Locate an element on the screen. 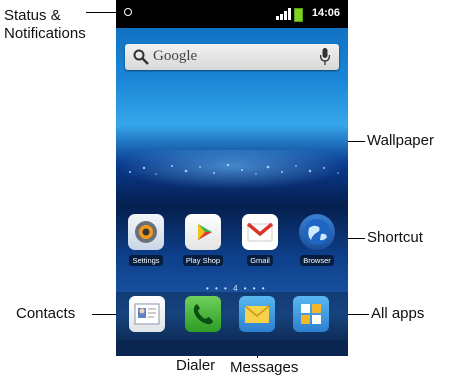  shortcut-play-shop: Play Shop is located at coordinates (203, 241).